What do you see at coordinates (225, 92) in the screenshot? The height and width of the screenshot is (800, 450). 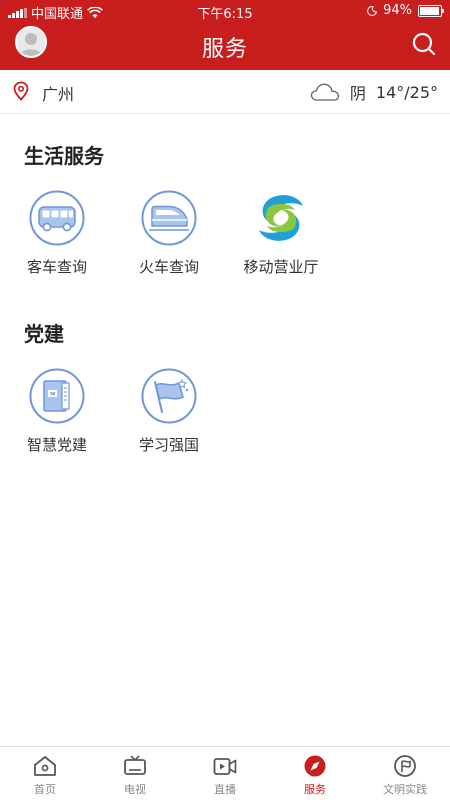 I see `location-bar: 广州 阴 14°/25°` at bounding box center [225, 92].